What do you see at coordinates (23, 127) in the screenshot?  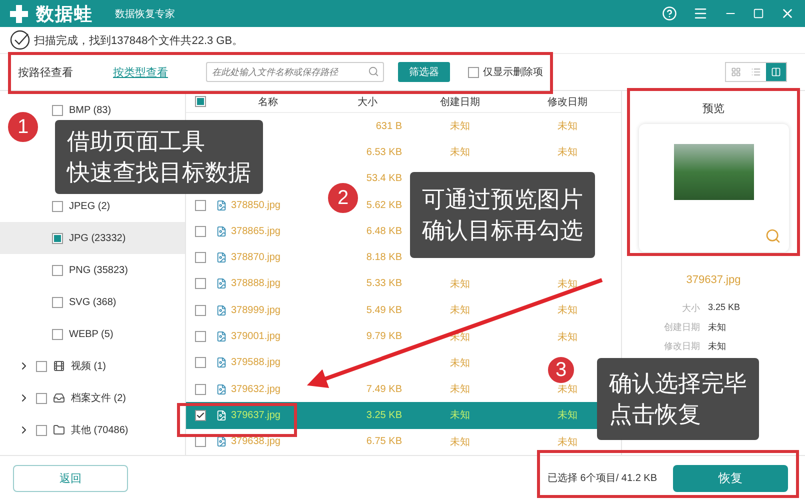 I see `step-number: 1` at bounding box center [23, 127].